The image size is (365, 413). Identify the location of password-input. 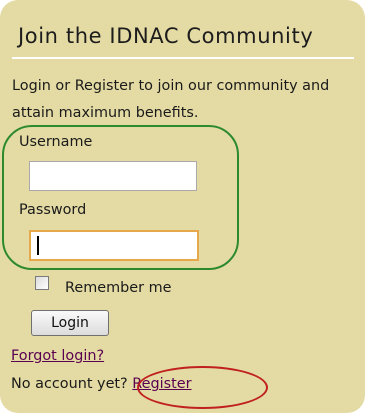
(114, 245).